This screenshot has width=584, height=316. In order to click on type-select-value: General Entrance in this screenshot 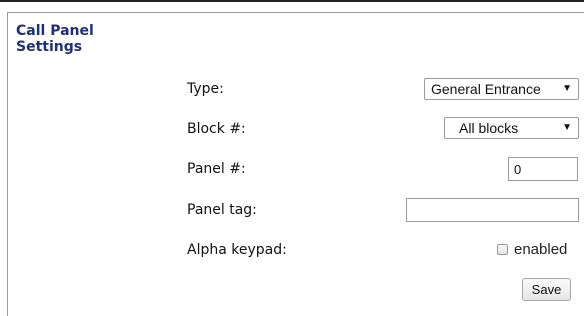, I will do `click(486, 89)`.